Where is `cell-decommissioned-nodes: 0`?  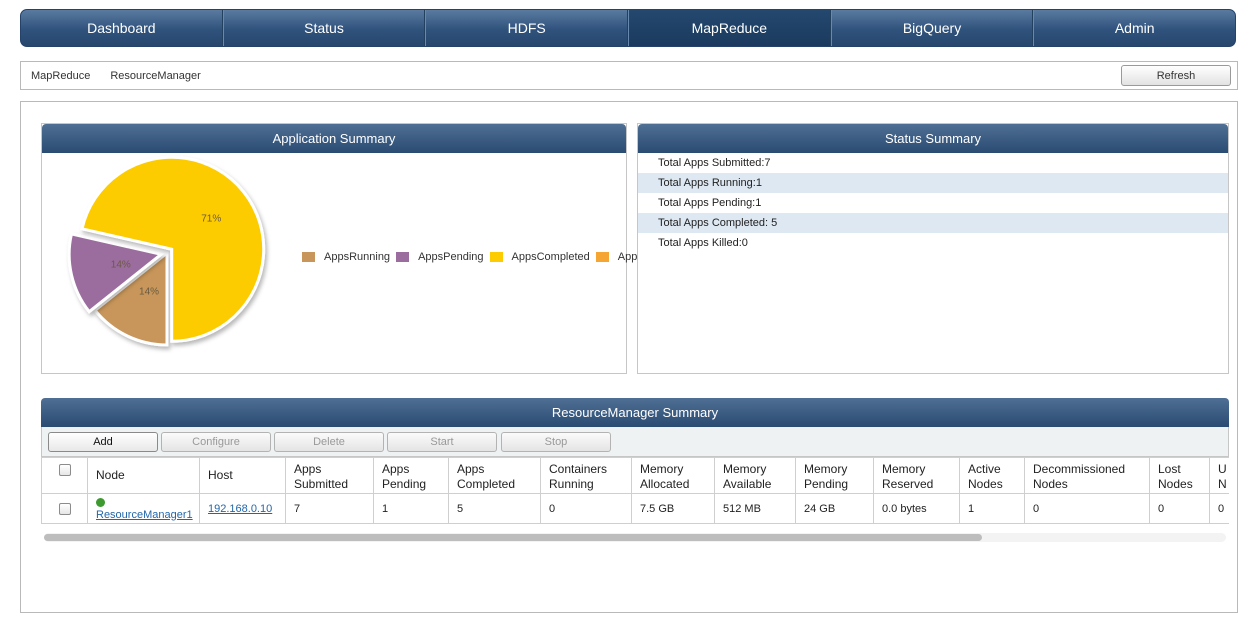
cell-decommissioned-nodes: 0 is located at coordinates (1087, 508).